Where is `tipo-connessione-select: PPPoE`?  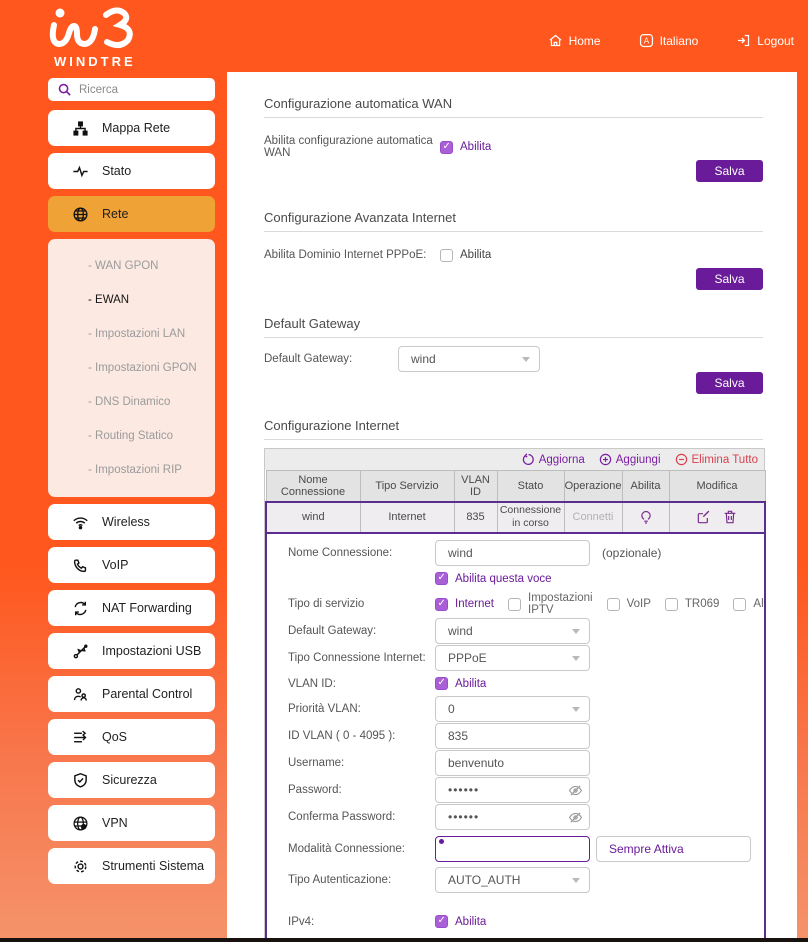
tipo-connessione-select: PPPoE is located at coordinates (512, 658).